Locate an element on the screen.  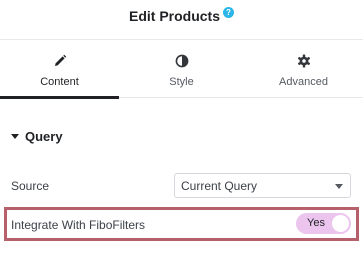
section-query-toggle: Query is located at coordinates (37, 136).